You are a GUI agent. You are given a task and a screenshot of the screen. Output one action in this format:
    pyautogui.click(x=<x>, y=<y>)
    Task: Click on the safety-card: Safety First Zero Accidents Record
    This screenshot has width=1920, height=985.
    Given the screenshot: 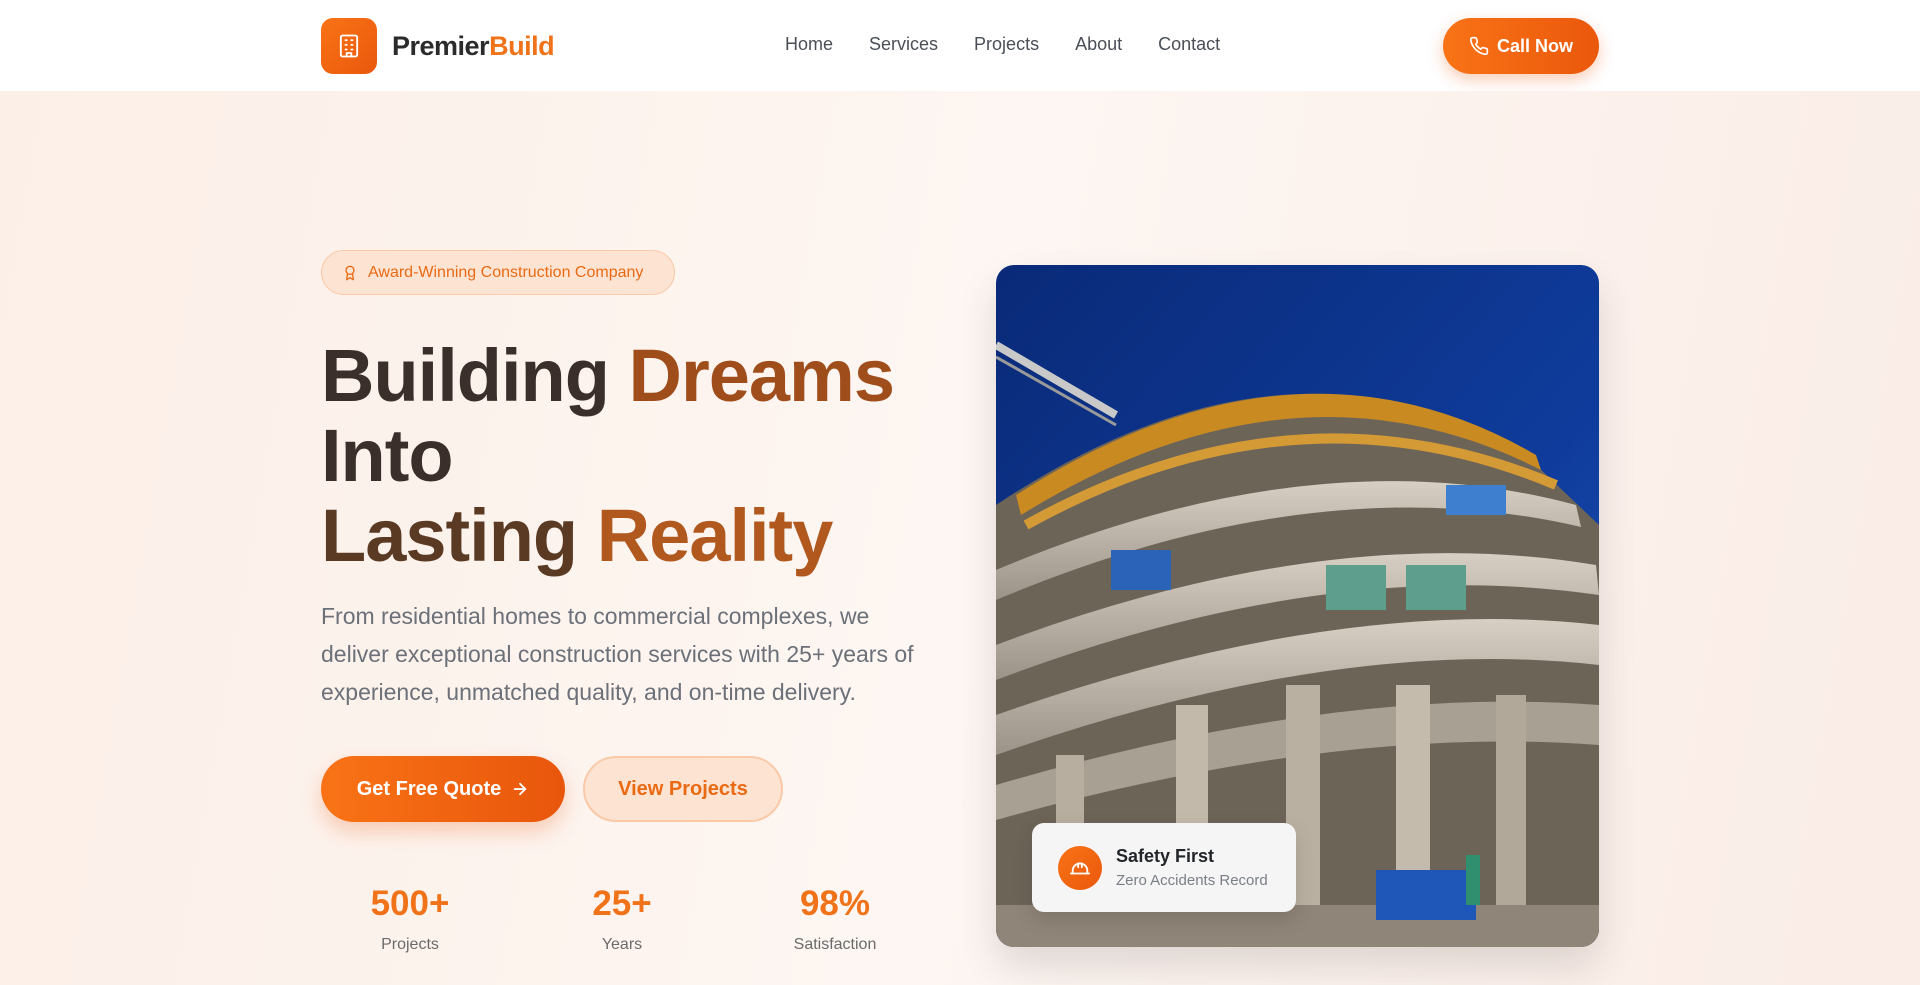 What is the action you would take?
    pyautogui.click(x=1164, y=867)
    